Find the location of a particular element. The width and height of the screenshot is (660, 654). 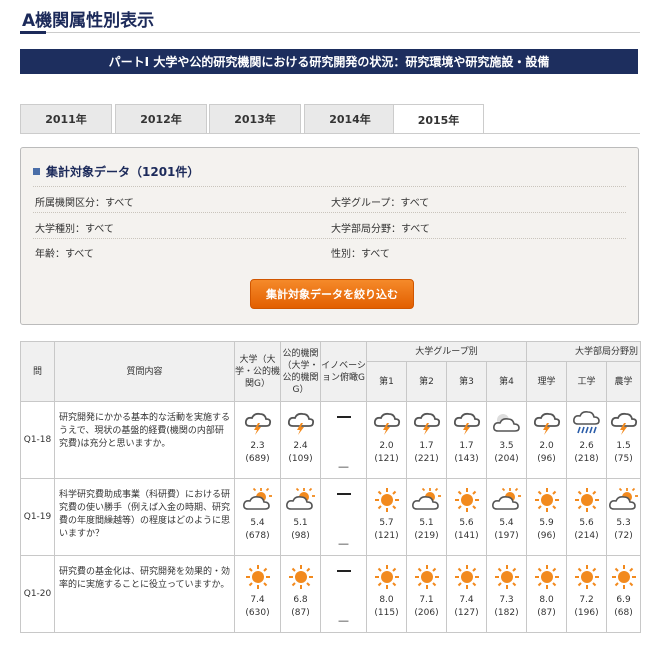

respondent-count: (68) is located at coordinates (623, 613).